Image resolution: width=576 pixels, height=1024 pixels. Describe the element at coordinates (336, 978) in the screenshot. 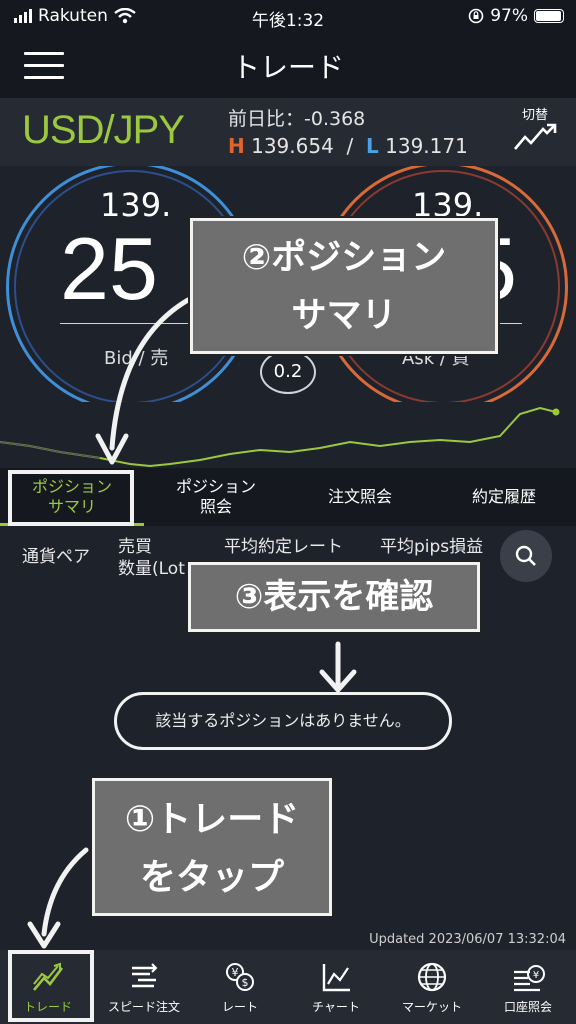

I see `chart-icon` at that location.